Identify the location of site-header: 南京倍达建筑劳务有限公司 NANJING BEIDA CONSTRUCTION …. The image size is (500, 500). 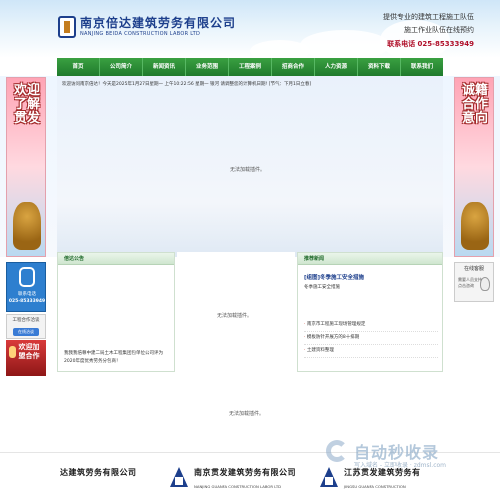
(250, 29).